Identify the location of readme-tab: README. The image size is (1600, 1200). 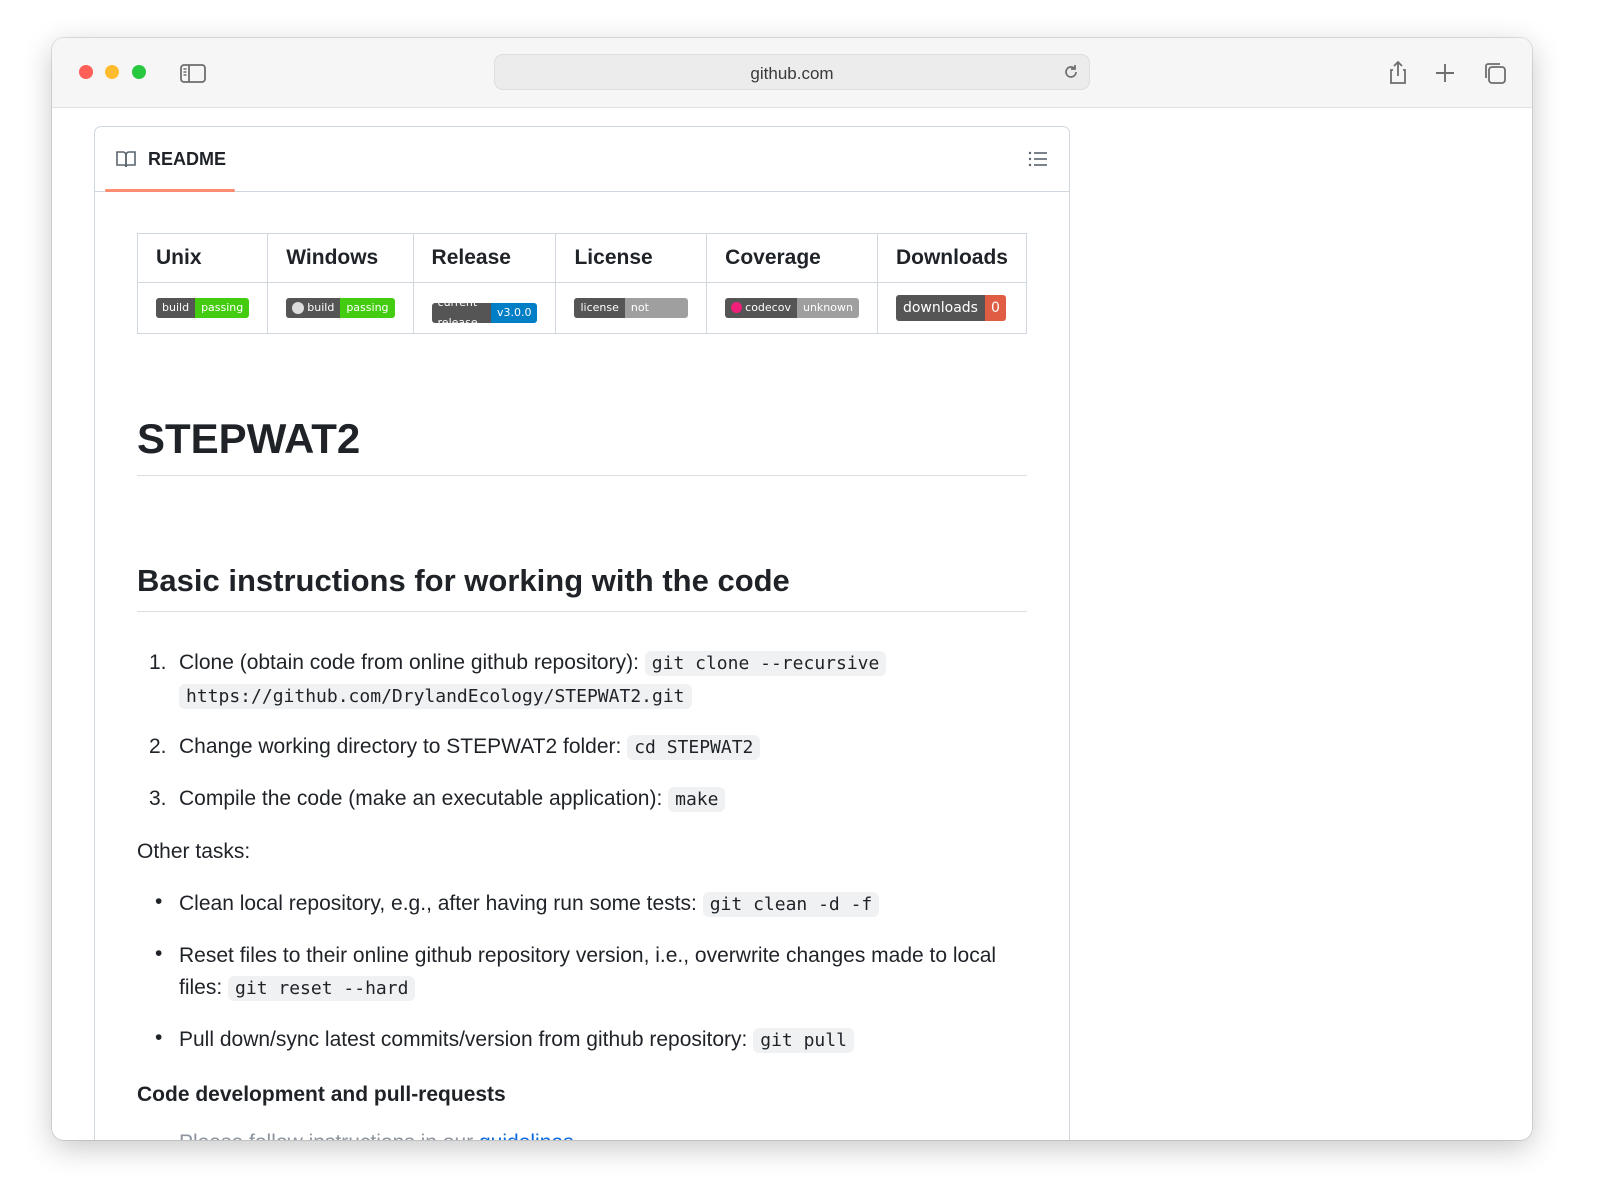
(170, 159).